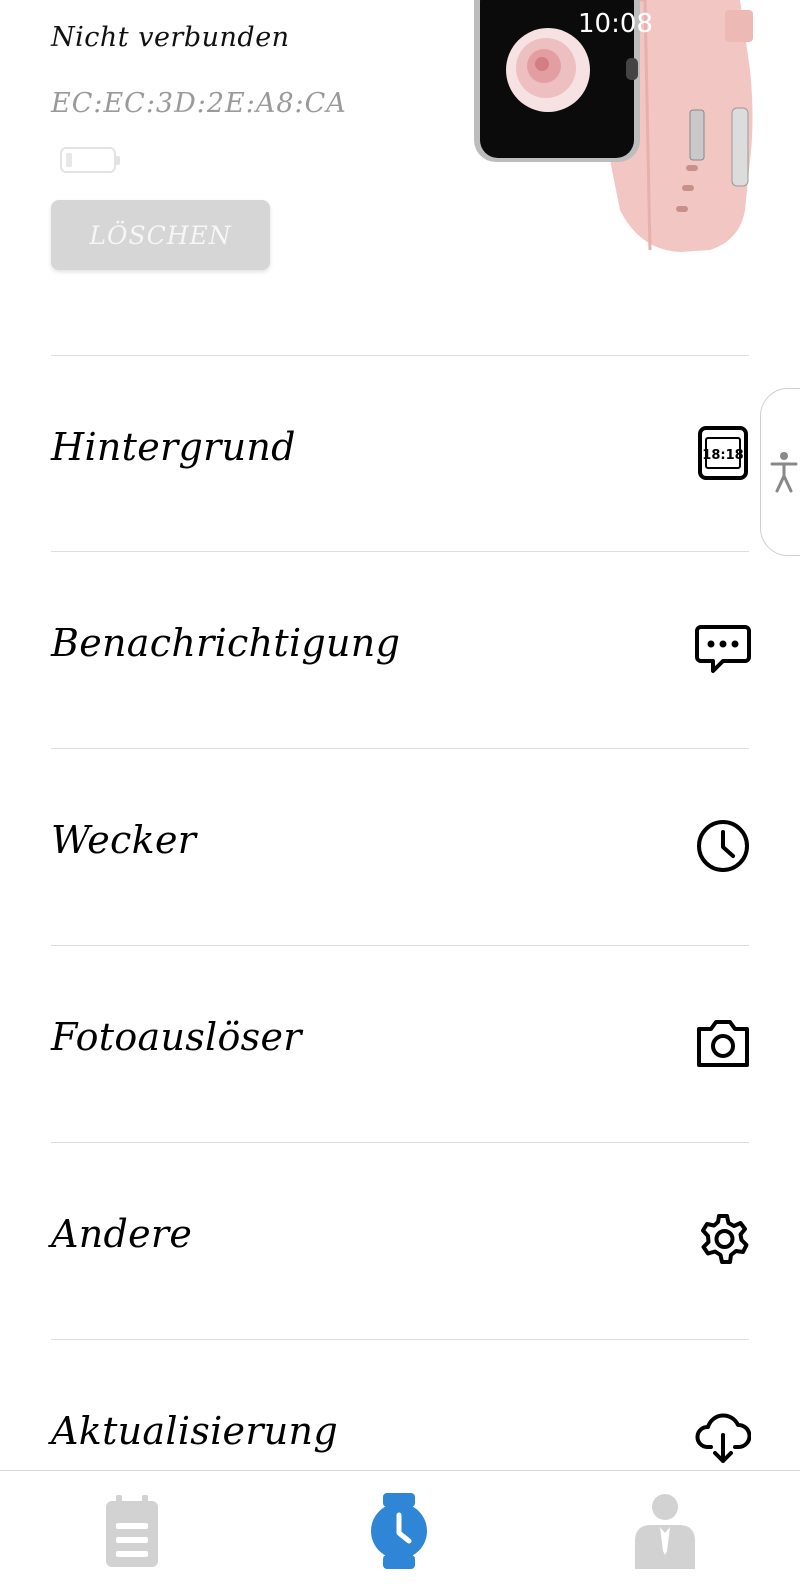 This screenshot has width=800, height=1593. I want to click on chat-bubble-icon, so click(723, 649).